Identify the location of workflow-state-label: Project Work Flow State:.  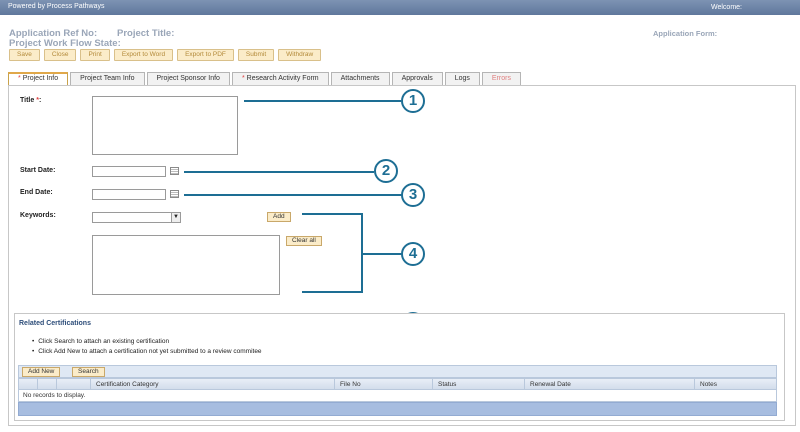
(65, 43).